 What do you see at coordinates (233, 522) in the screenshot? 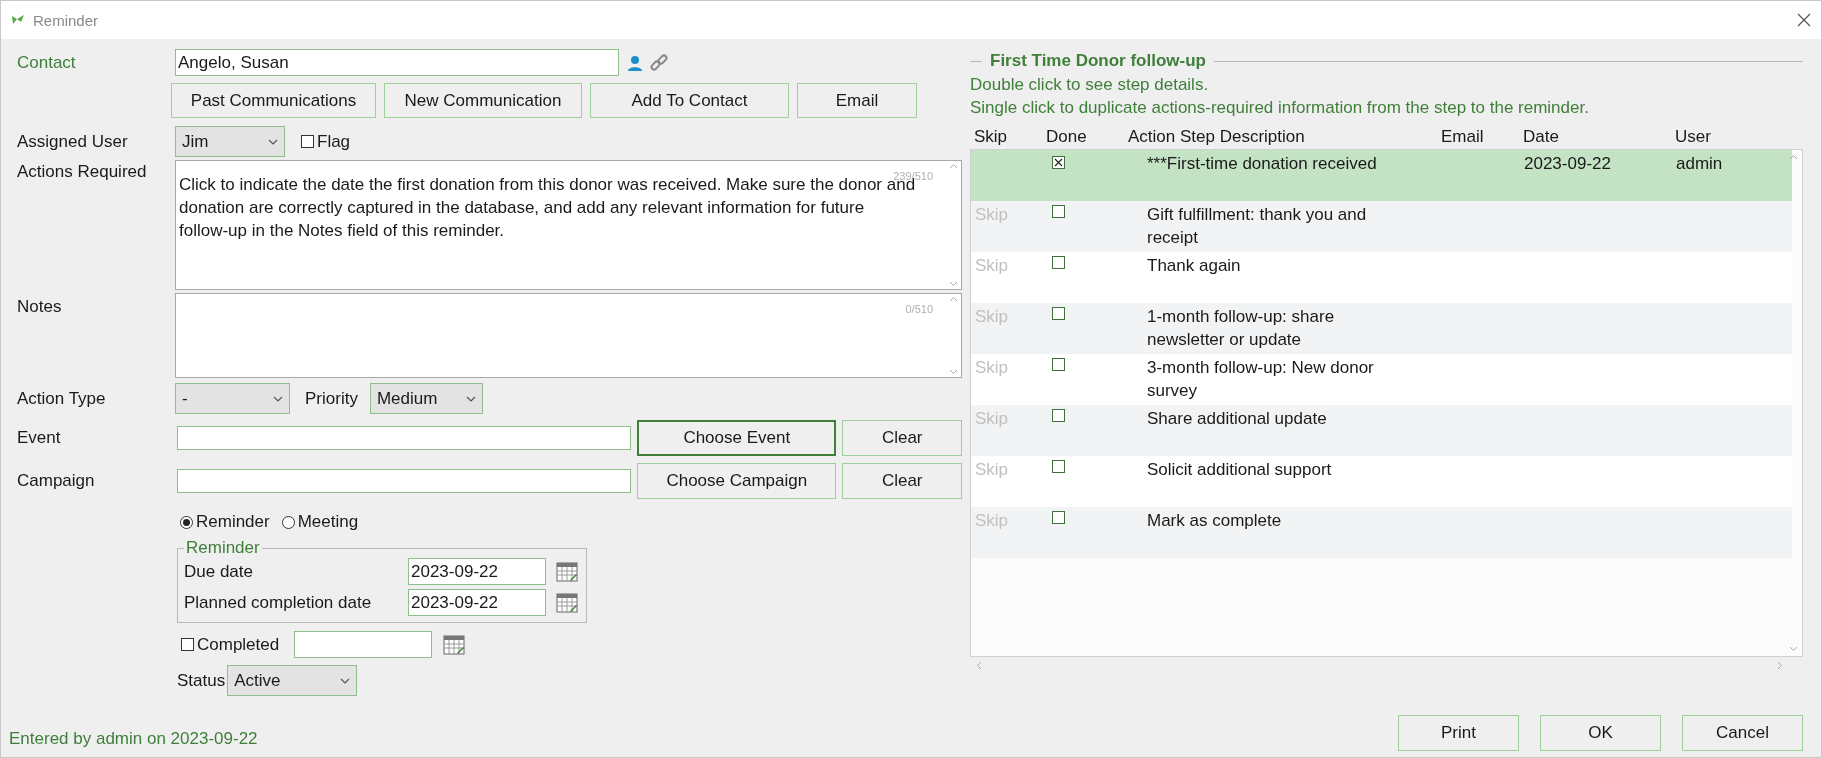
I see `radio-label: Reminder` at bounding box center [233, 522].